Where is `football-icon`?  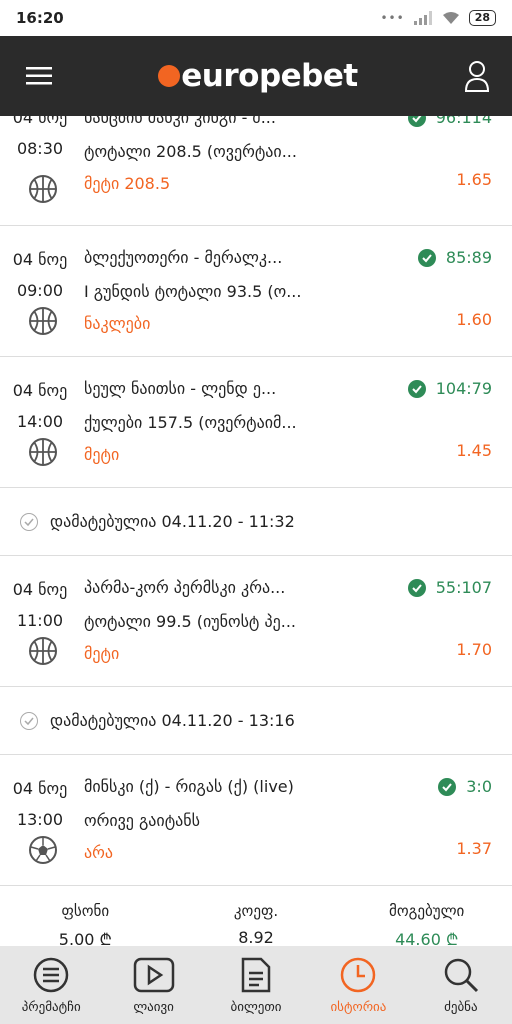
football-icon is located at coordinates (43, 850).